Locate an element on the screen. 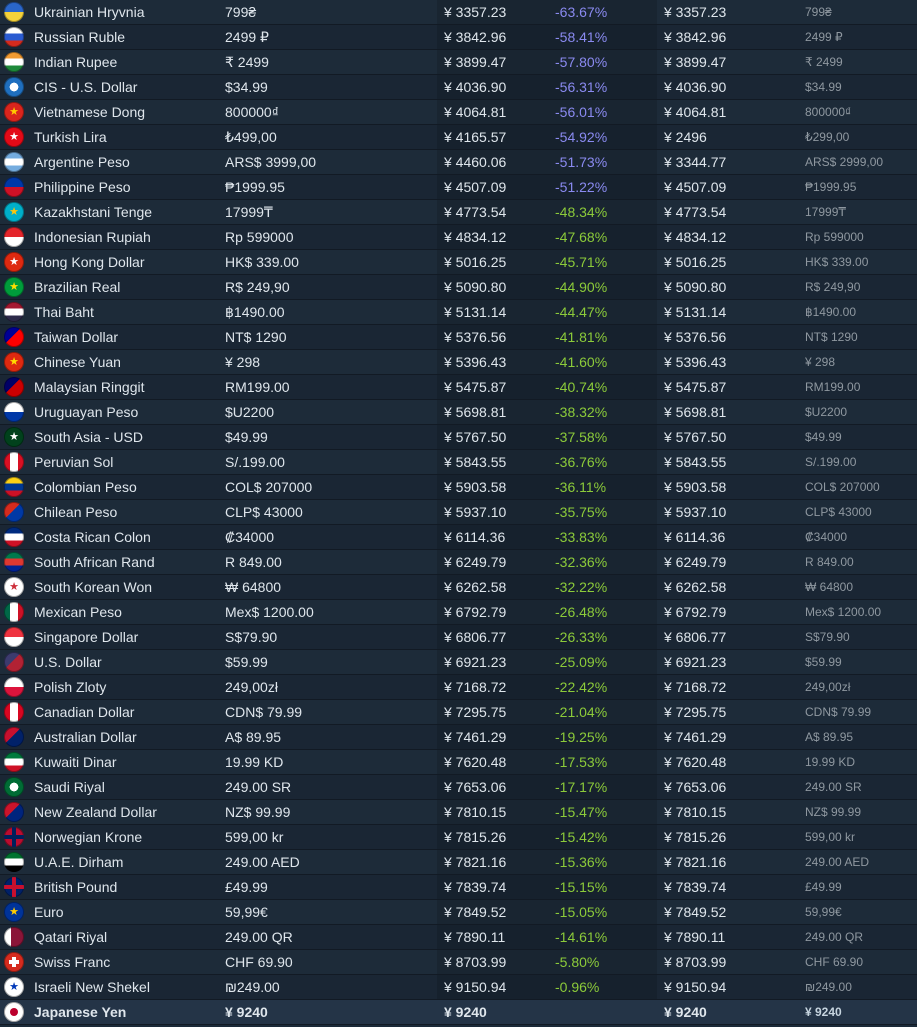 This screenshot has height=1027, width=917. original-price: Rp 599000 is located at coordinates (834, 237).